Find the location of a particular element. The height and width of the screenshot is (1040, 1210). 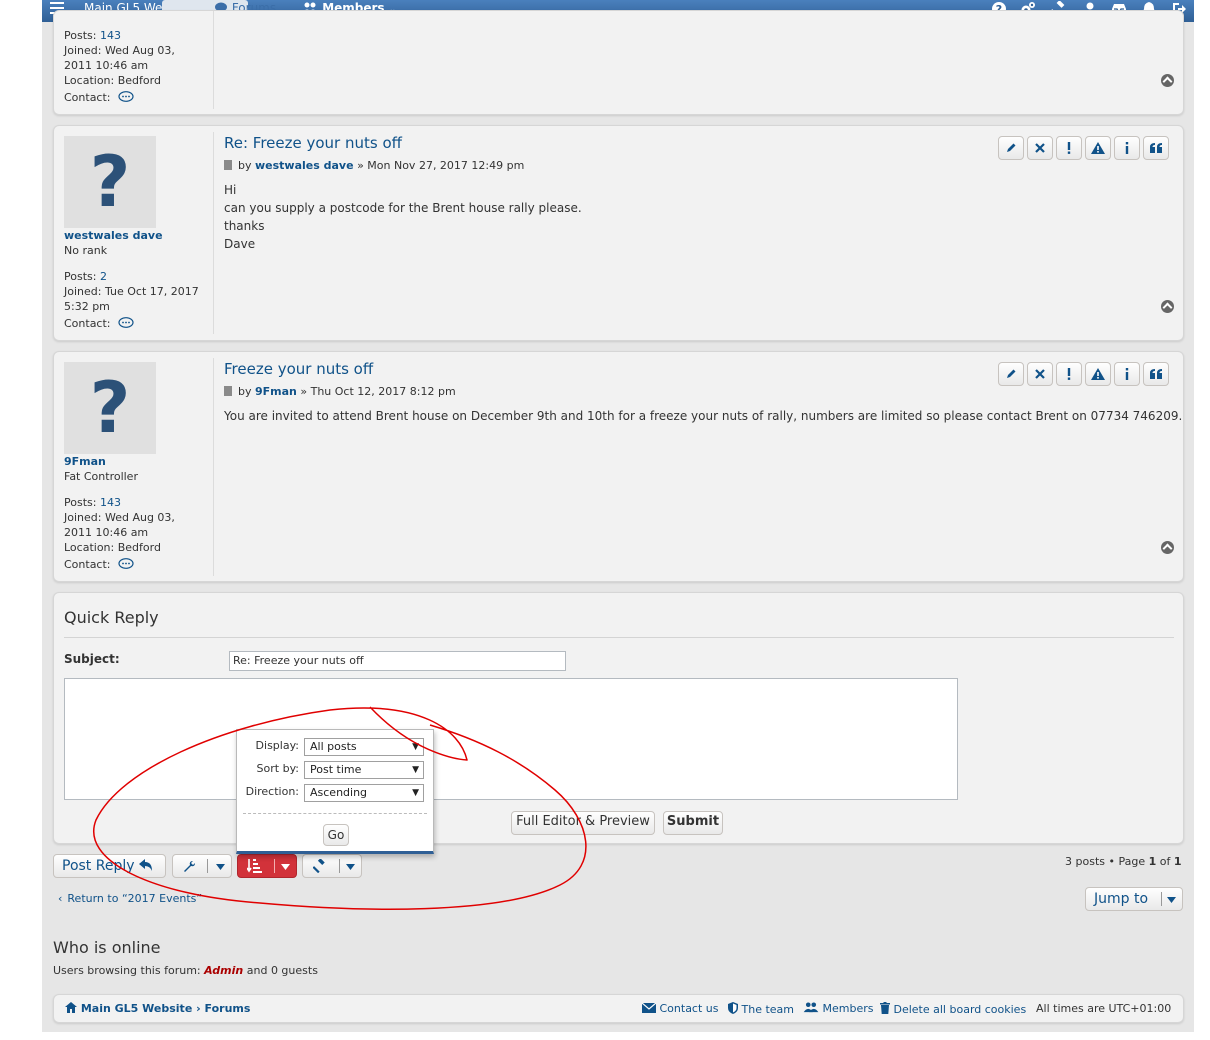

location-value: Bedford is located at coordinates (139, 80).